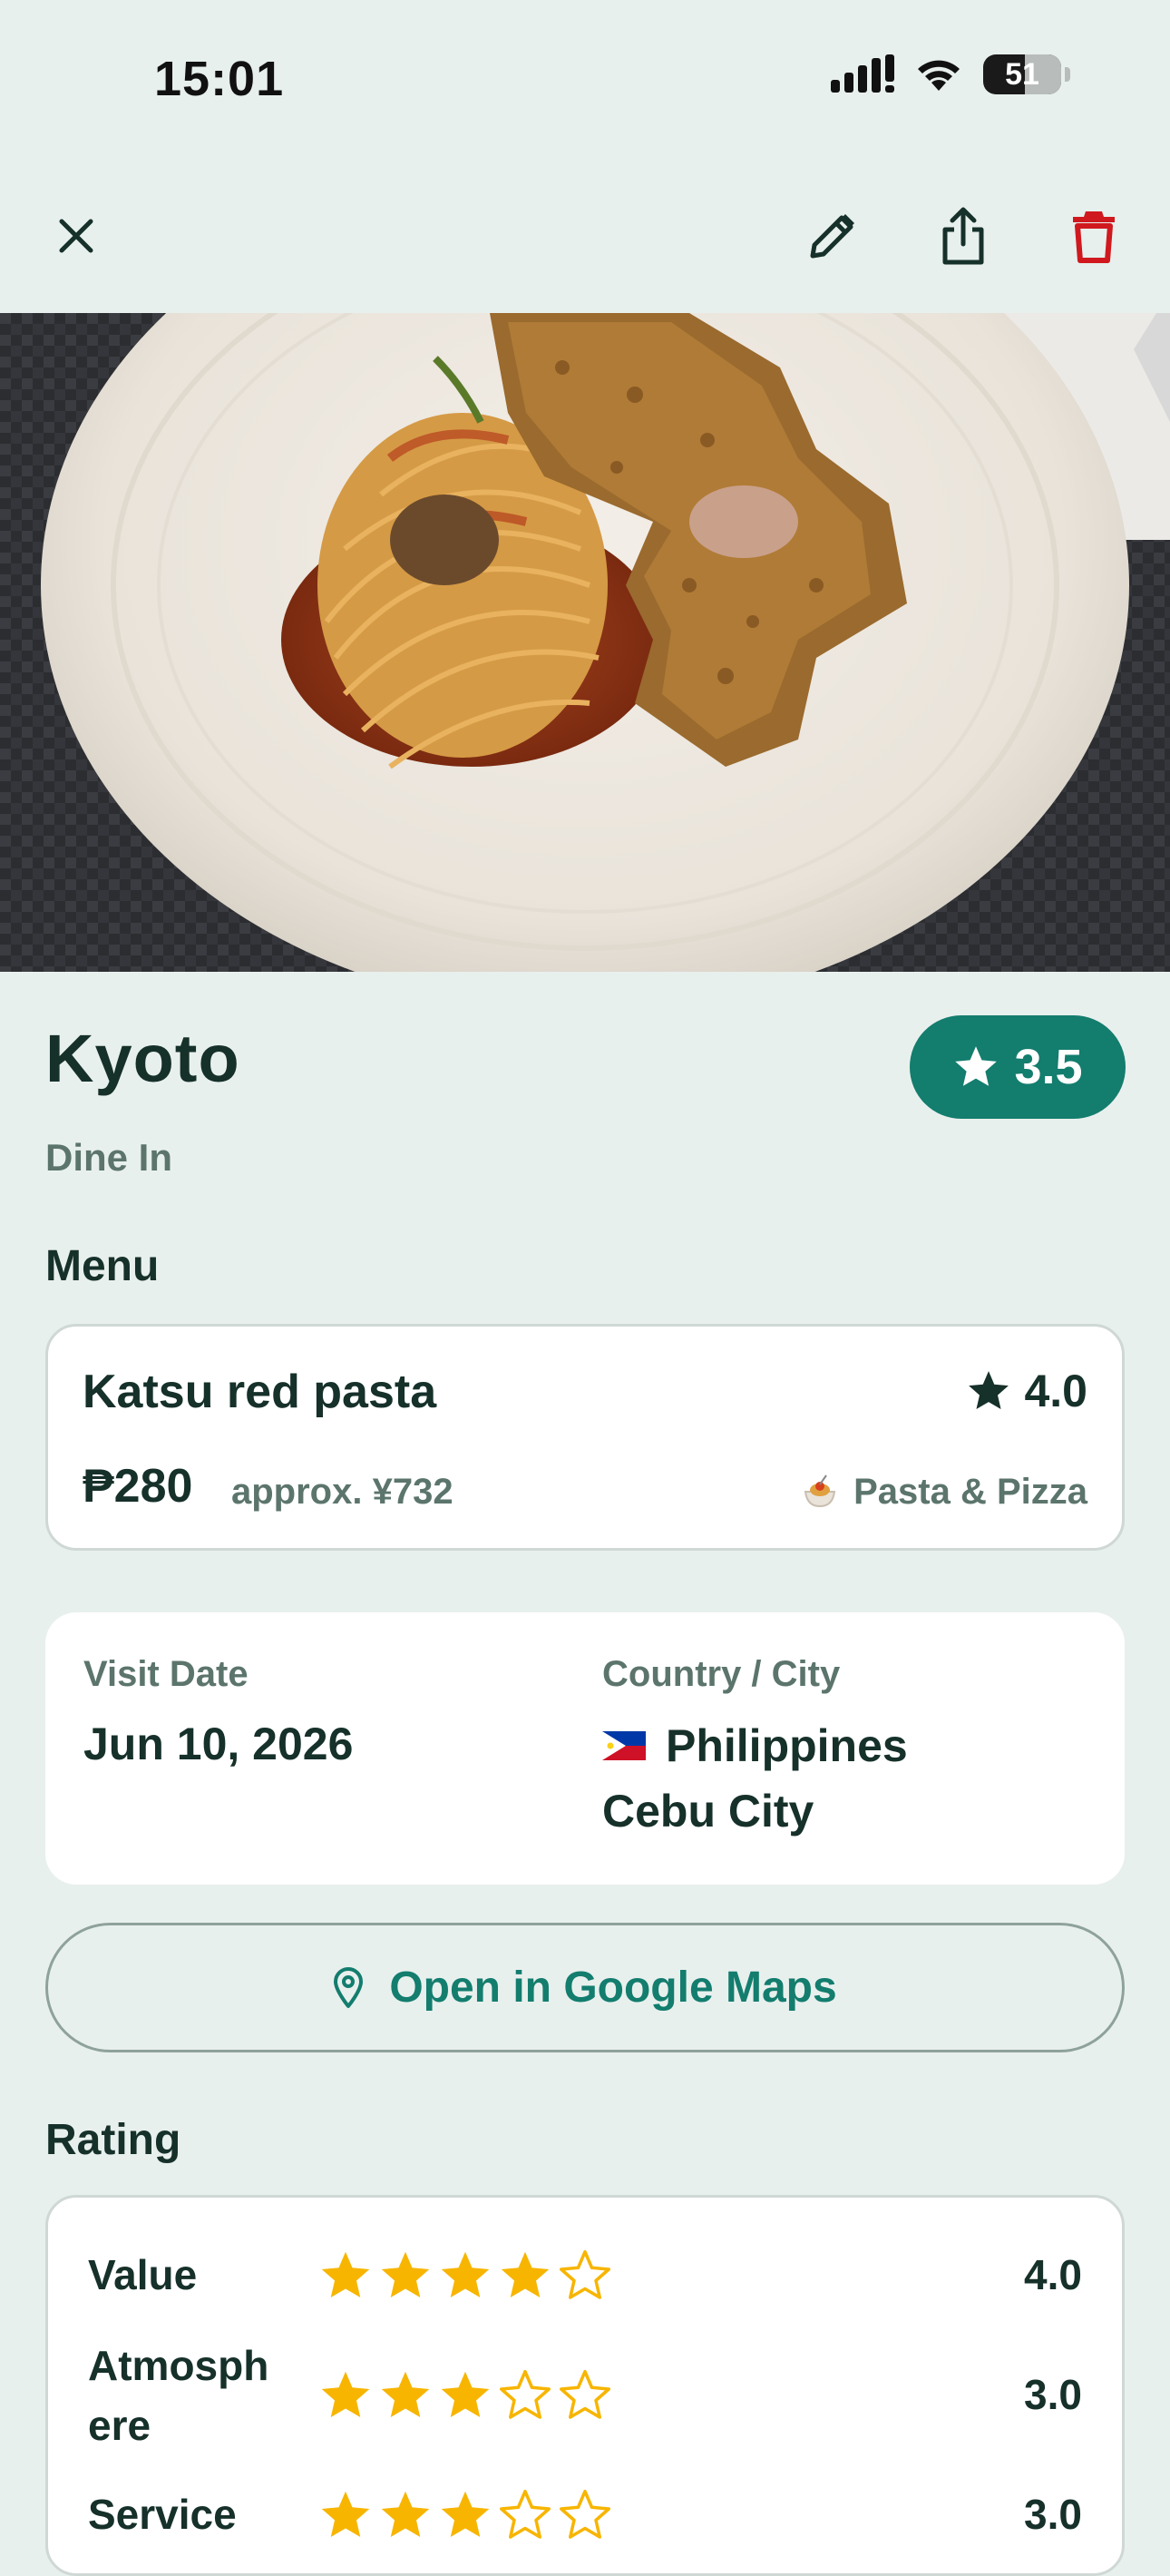  I want to click on edit-button, so click(832, 236).